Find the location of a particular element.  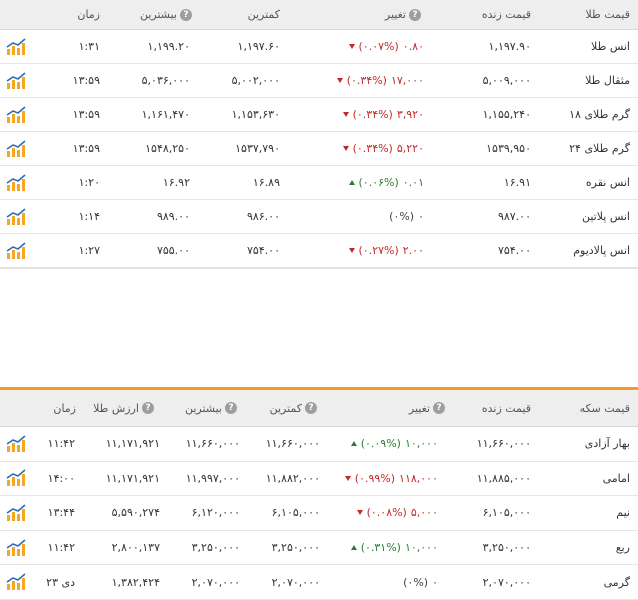

live-price: ۱۵۳۹,۹۵۰ is located at coordinates (508, 148).